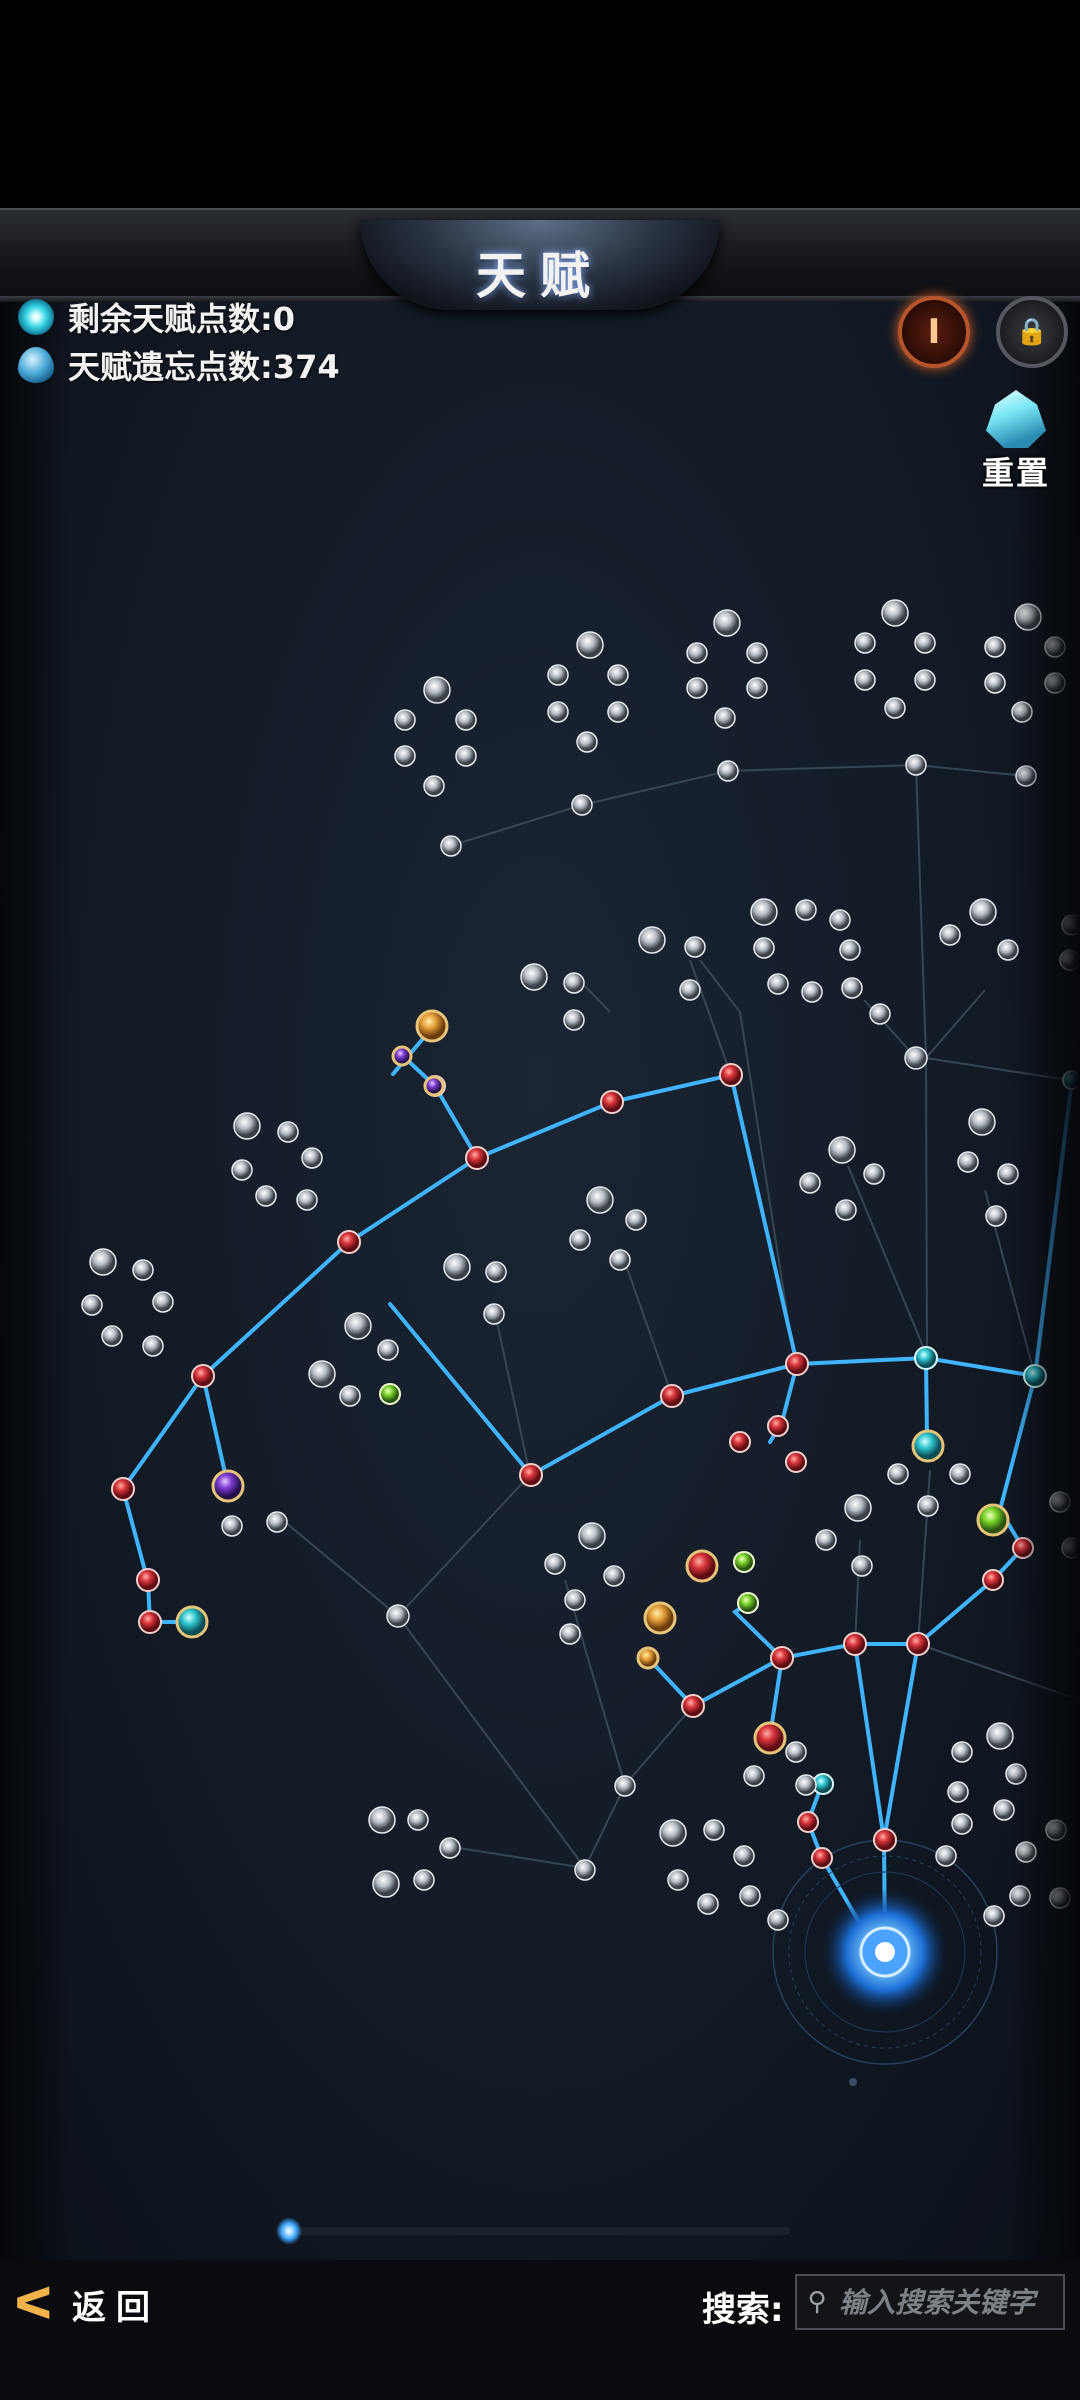 The image size is (1080, 2400). What do you see at coordinates (934, 332) in the screenshot?
I see `info-button: I` at bounding box center [934, 332].